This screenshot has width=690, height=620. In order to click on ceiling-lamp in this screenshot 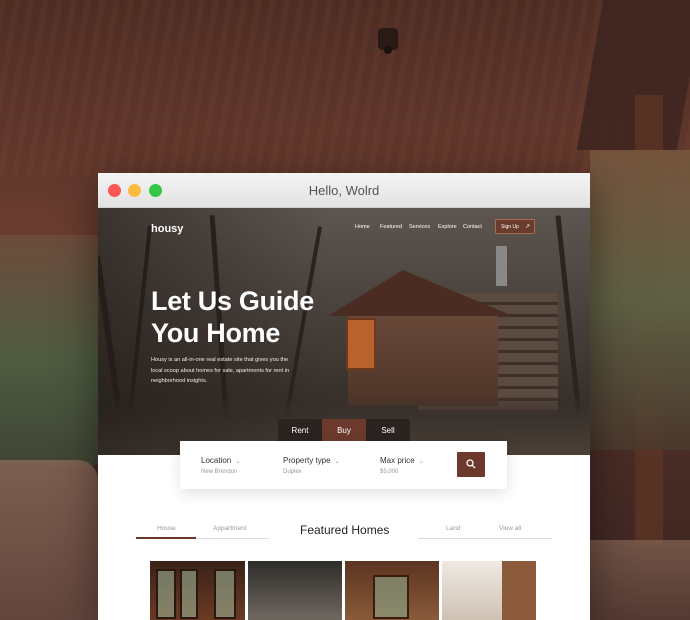, I will do `click(388, 41)`.